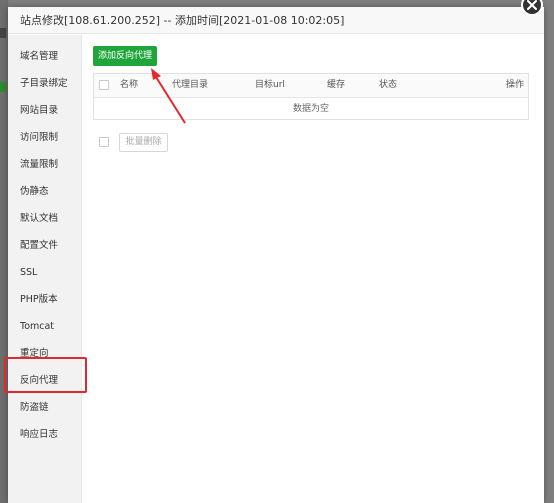  I want to click on batch-delete-button: 批量删除, so click(143, 142).